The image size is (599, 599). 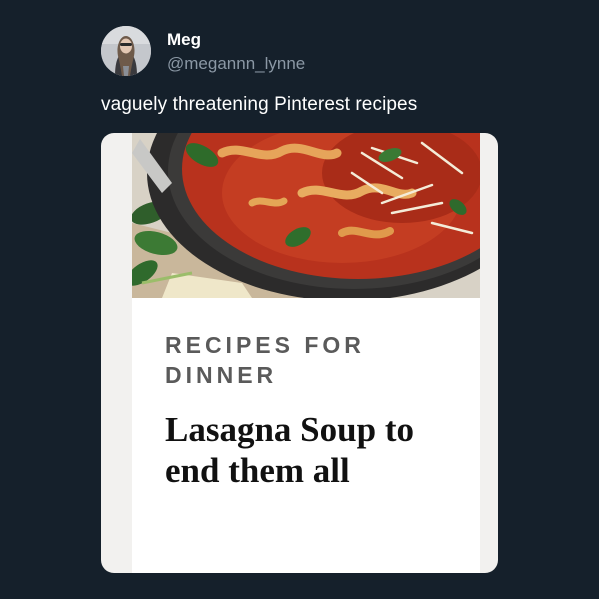 What do you see at coordinates (236, 64) in the screenshot?
I see `user-handle: @megannn_lynne` at bounding box center [236, 64].